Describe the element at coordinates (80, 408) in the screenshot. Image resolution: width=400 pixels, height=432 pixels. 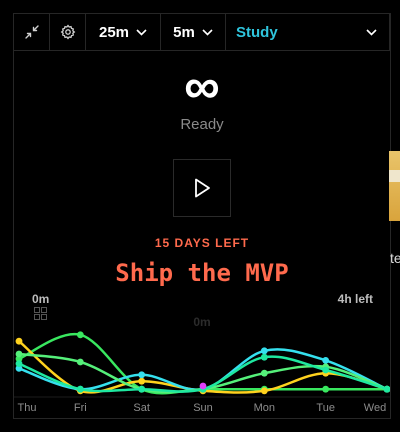
I see `x-tick-label: Fri` at that location.